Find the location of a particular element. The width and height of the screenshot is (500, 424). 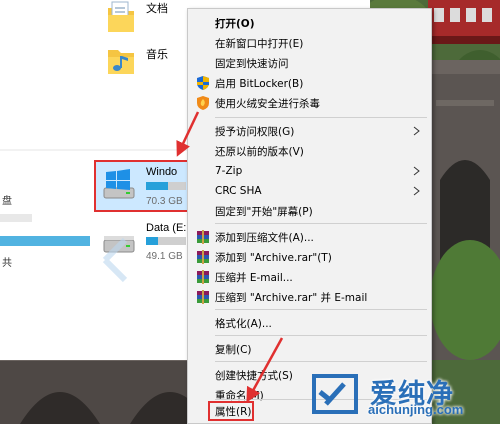

menu-item-restore-versions: 还原以前的版本(V) is located at coordinates (309, 151).